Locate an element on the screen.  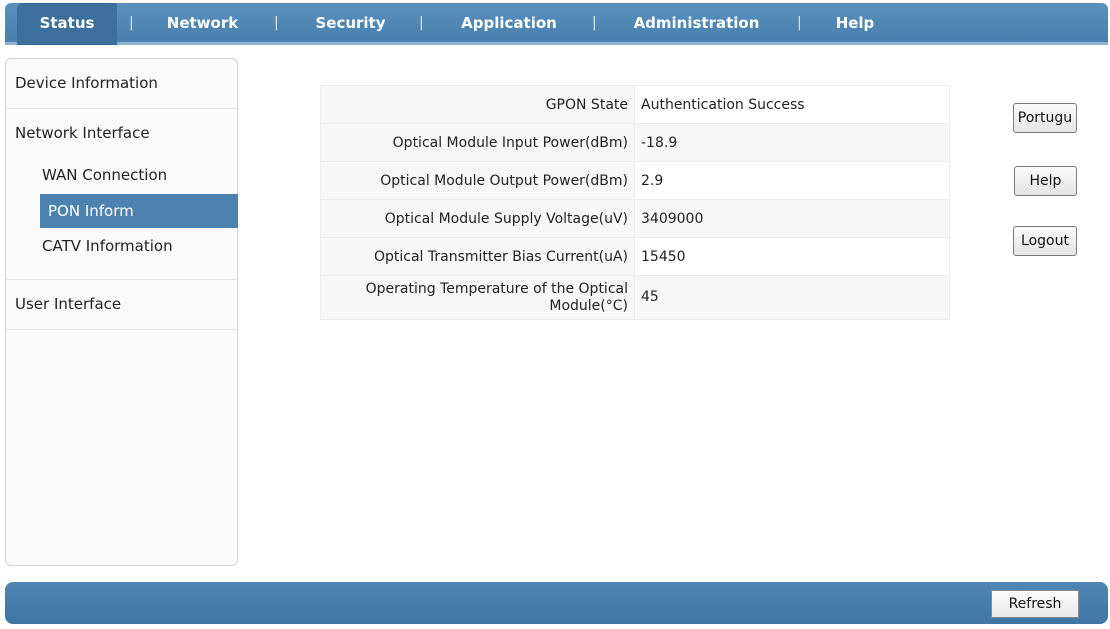
language-button: Portugu is located at coordinates (1045, 118).